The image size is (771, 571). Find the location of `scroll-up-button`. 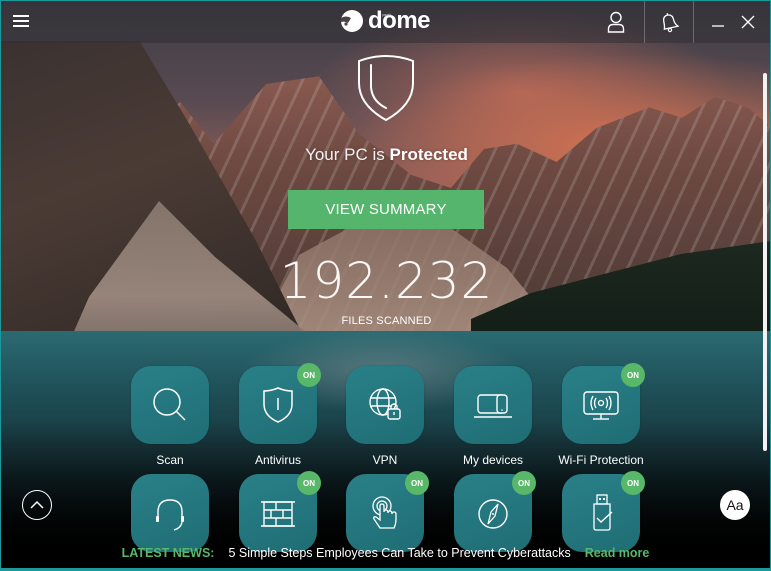

scroll-up-button is located at coordinates (37, 505).